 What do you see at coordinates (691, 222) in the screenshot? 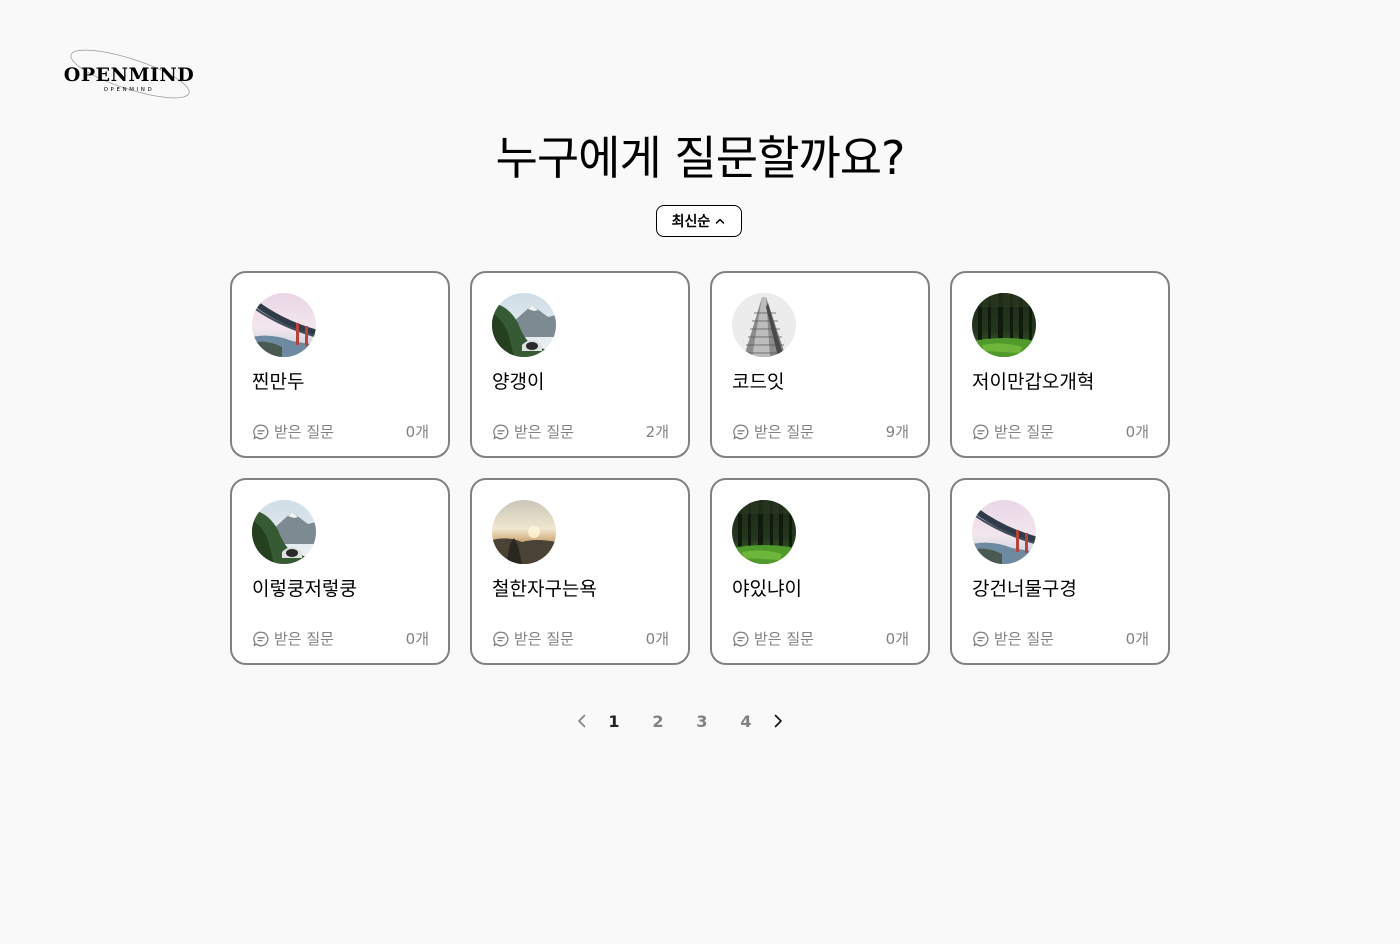
I see `sort-label: 최신순` at bounding box center [691, 222].